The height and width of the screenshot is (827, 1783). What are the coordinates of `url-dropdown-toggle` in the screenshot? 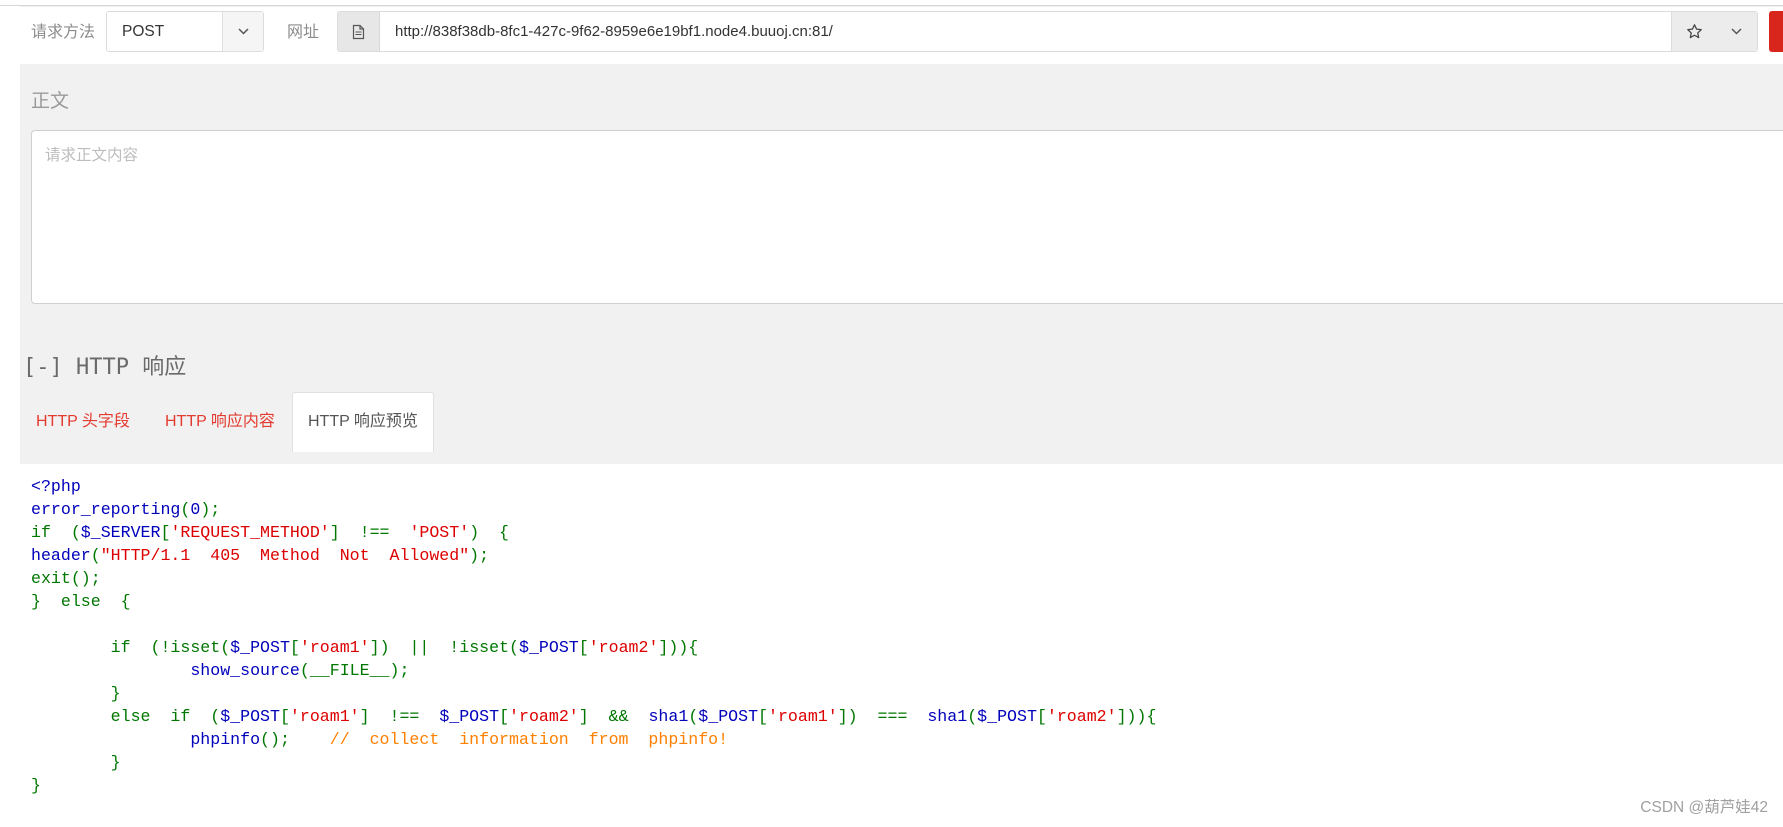 It's located at (1736, 31).